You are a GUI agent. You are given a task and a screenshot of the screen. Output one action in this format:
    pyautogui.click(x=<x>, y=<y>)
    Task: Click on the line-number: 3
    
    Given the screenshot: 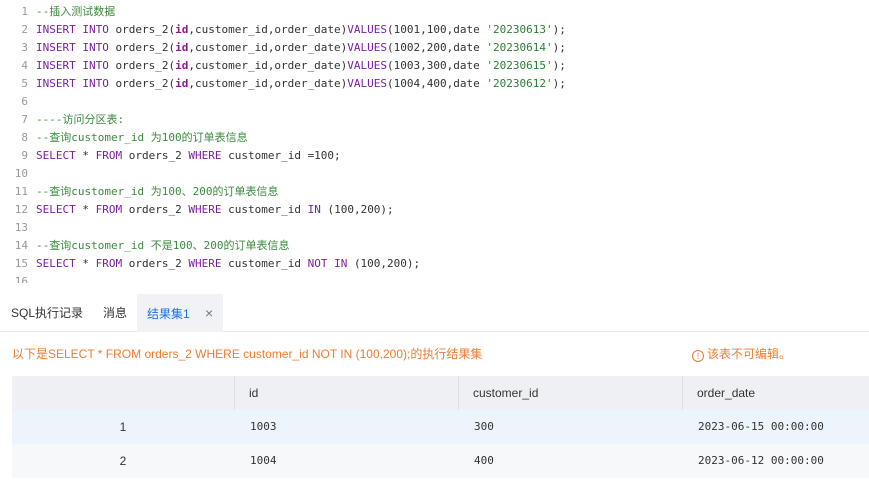 What is the action you would take?
    pyautogui.click(x=24, y=47)
    